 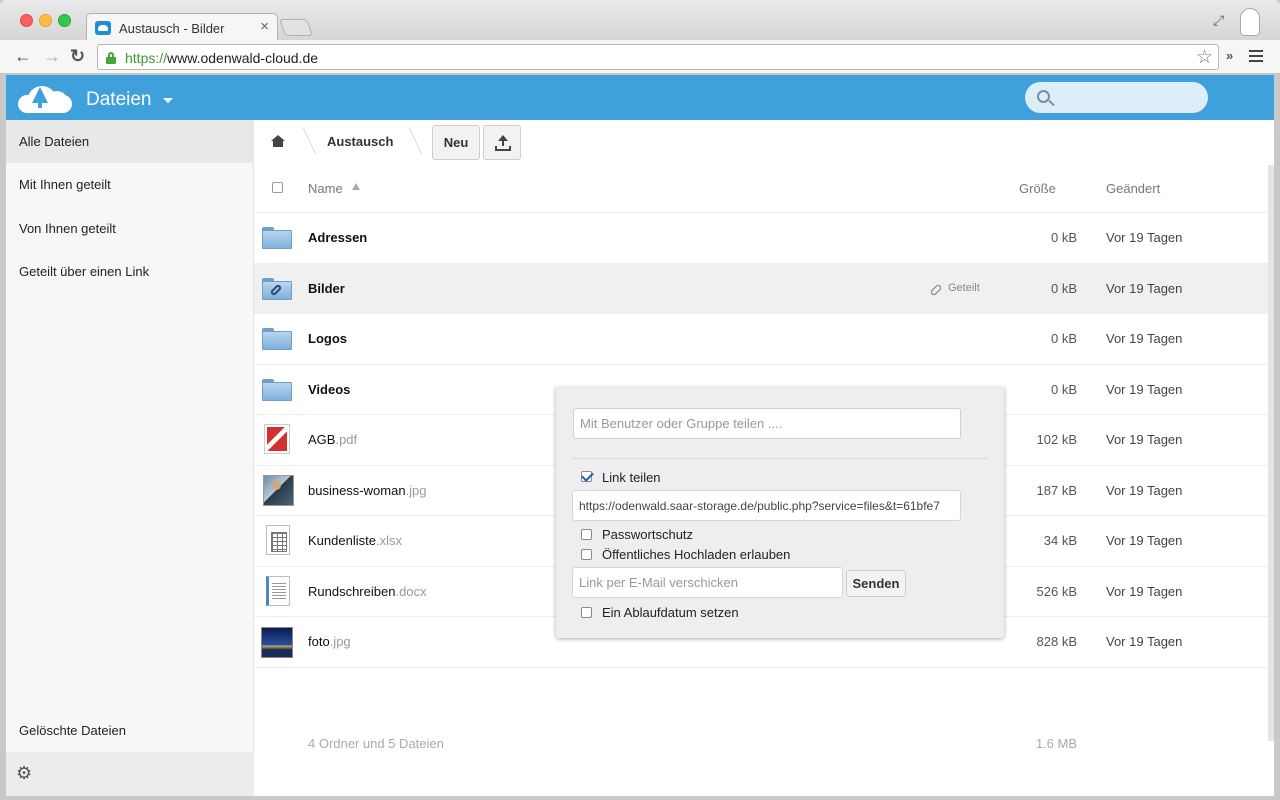 What do you see at coordinates (322, 439) in the screenshot?
I see `file-basename: AGB` at bounding box center [322, 439].